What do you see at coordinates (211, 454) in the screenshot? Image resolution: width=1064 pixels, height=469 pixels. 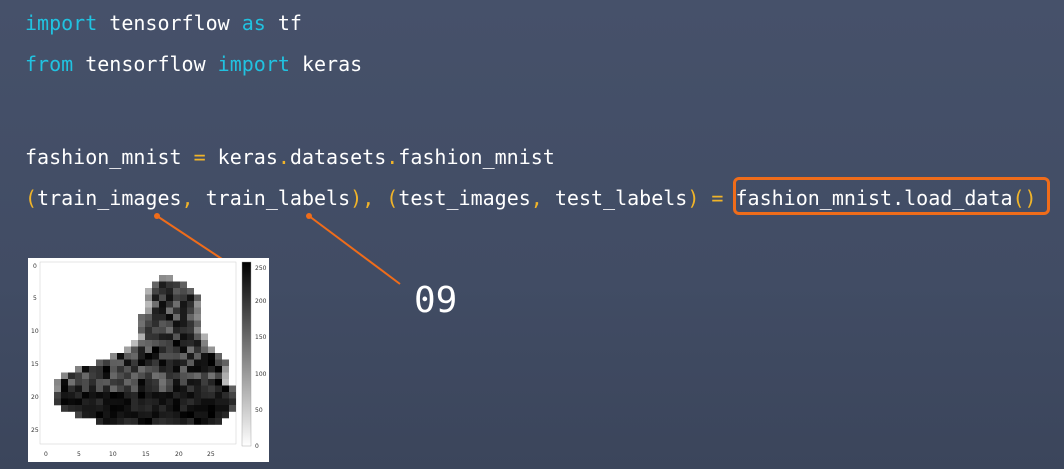 I see `x-tick: 25` at bounding box center [211, 454].